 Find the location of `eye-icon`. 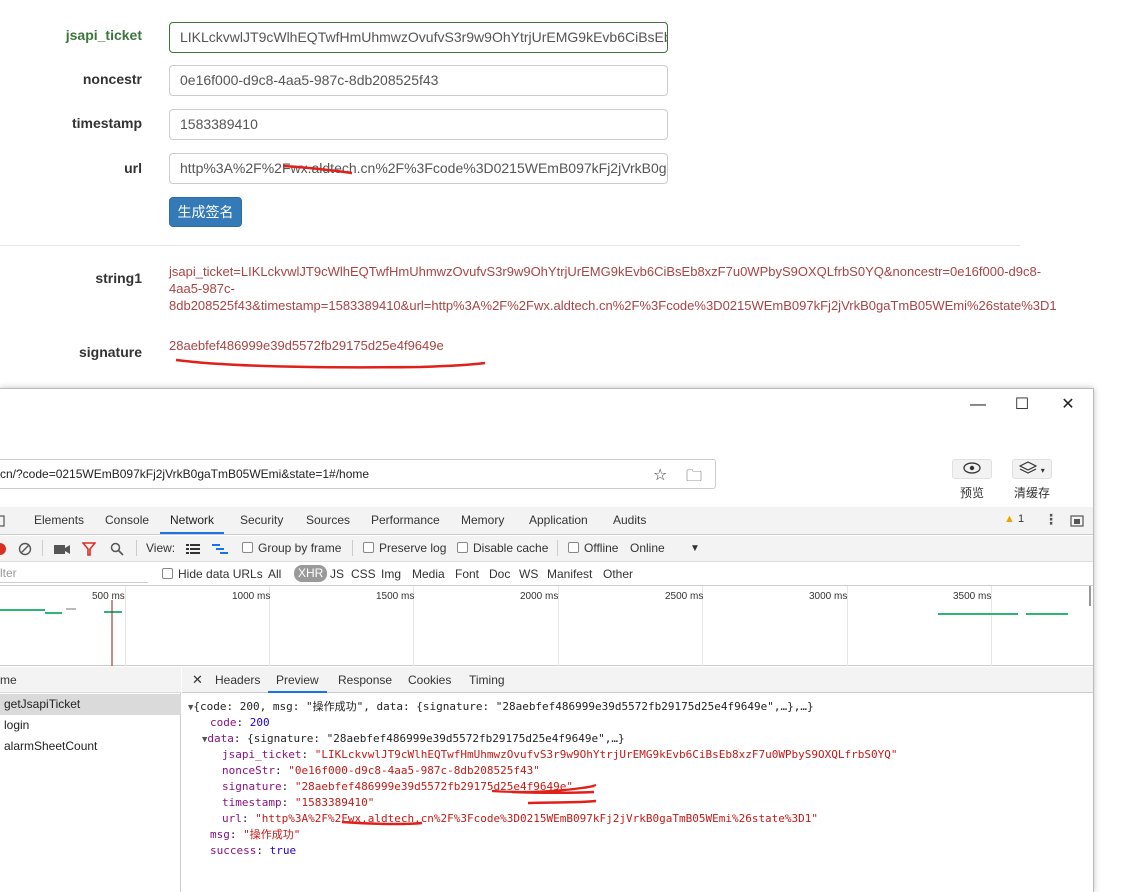

eye-icon is located at coordinates (972, 468).